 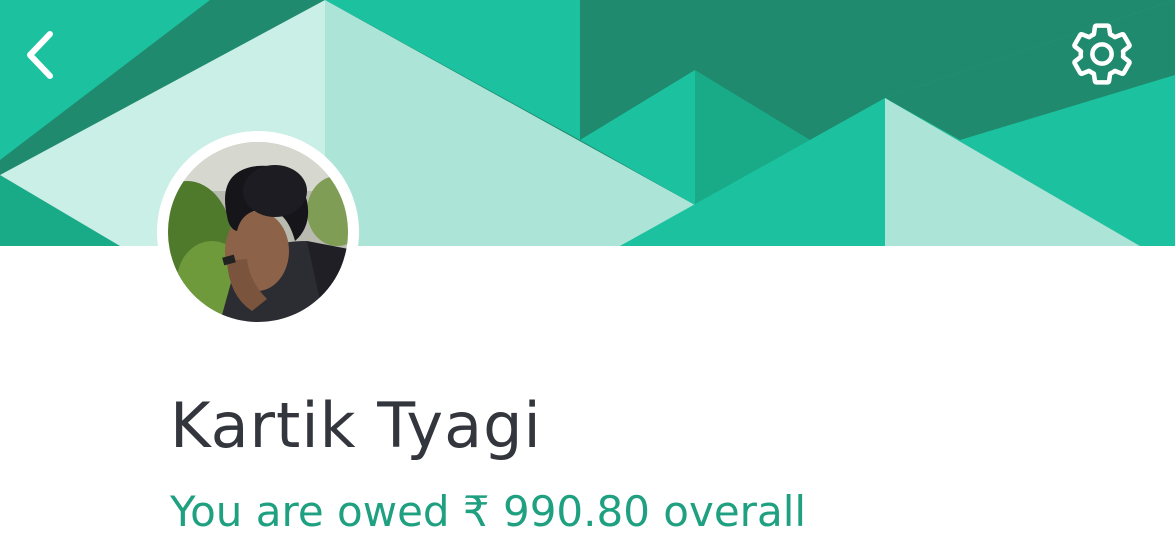 I want to click on chevron-left-icon, so click(x=40, y=55).